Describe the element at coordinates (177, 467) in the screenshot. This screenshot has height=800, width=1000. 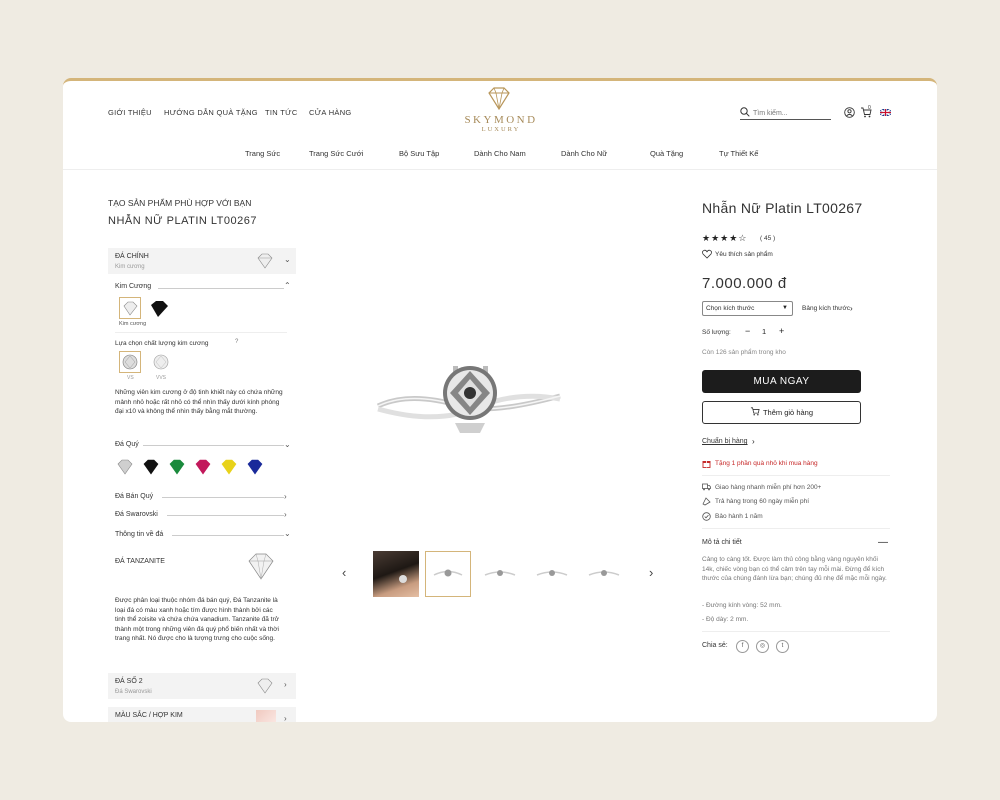
I see `gem-option-green` at that location.